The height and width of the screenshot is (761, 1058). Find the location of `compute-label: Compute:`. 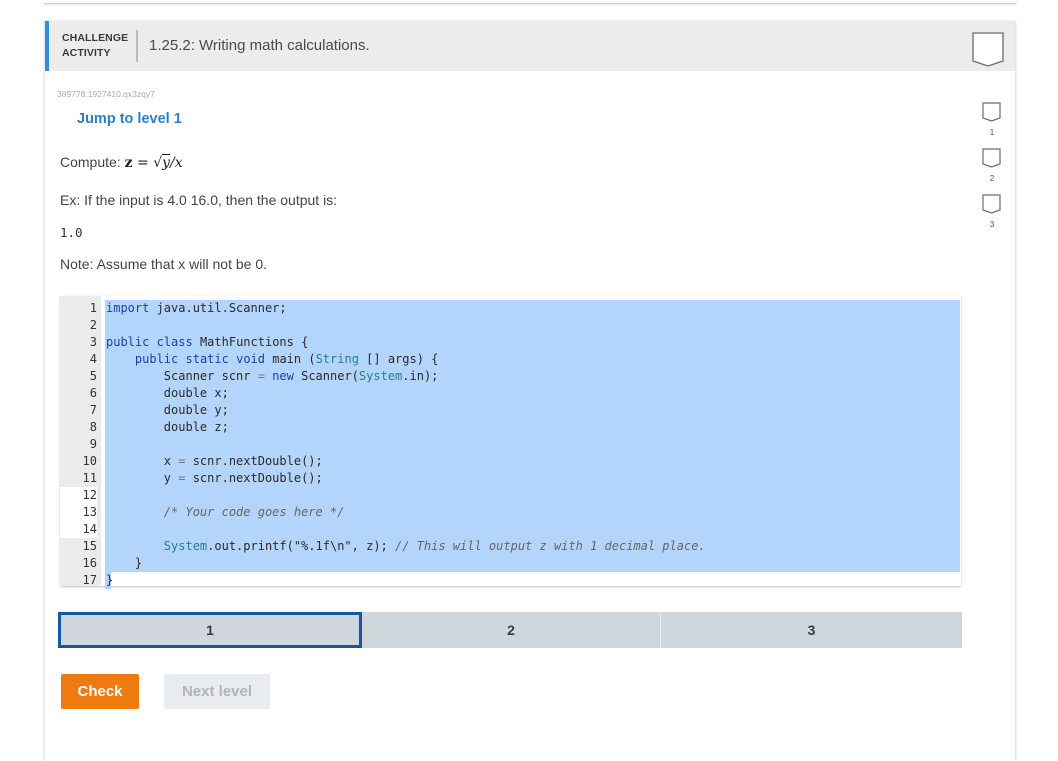

compute-label: Compute: is located at coordinates (90, 162).